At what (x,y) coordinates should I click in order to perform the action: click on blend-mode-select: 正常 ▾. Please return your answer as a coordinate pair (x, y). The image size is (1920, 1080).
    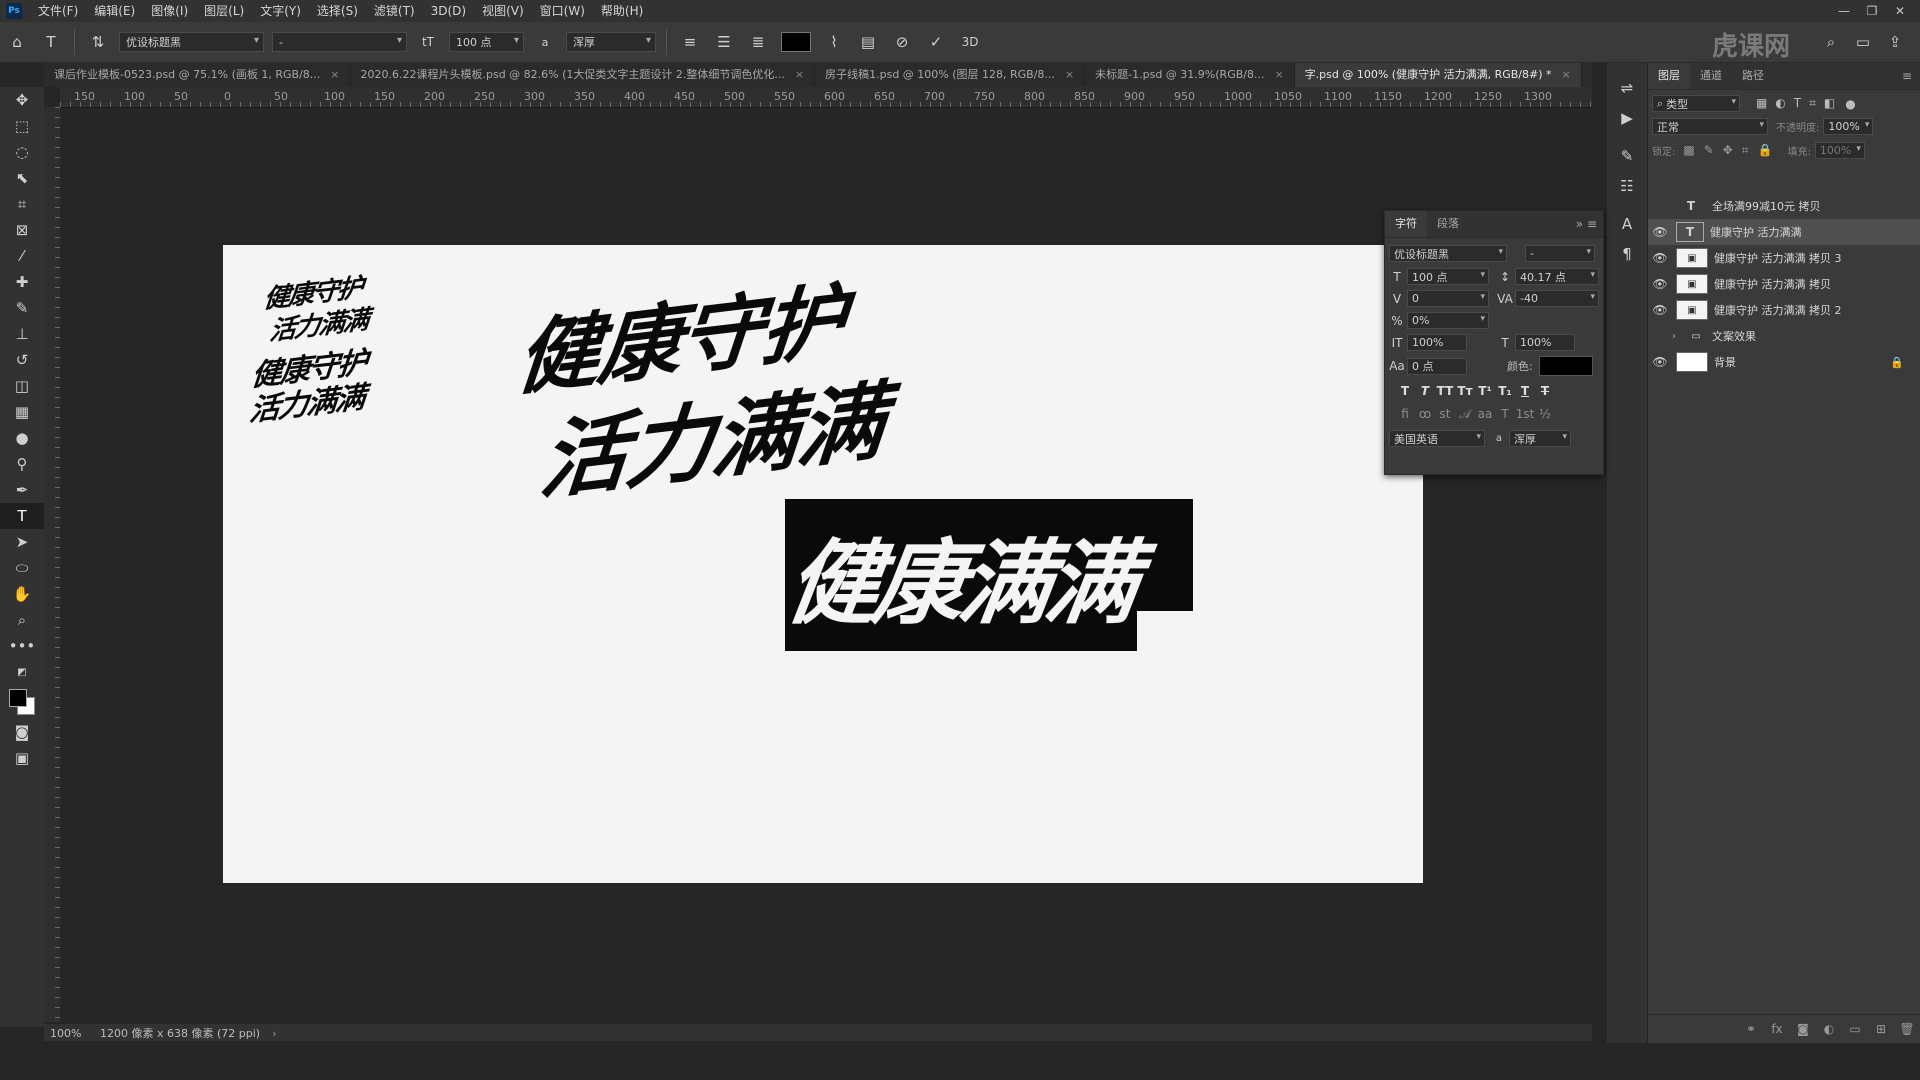
    Looking at the image, I should click on (1710, 126).